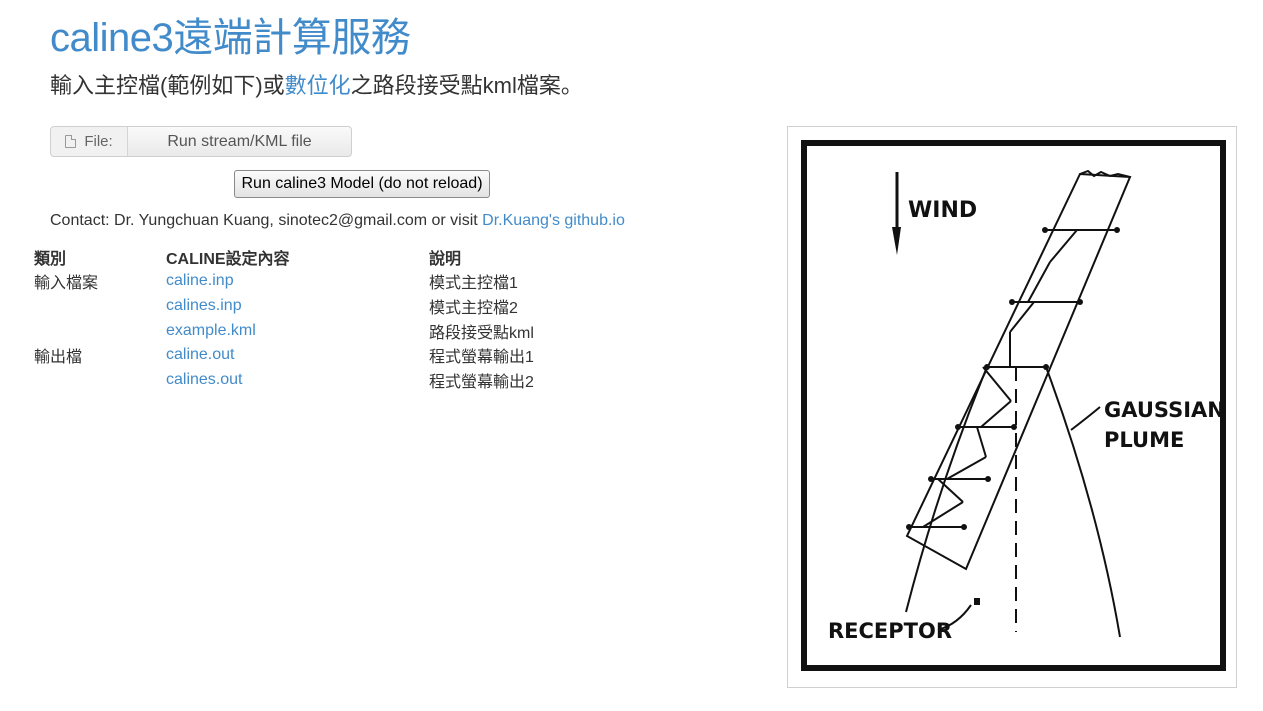 The height and width of the screenshot is (711, 1263). I want to click on file-label: File:, so click(89, 141).